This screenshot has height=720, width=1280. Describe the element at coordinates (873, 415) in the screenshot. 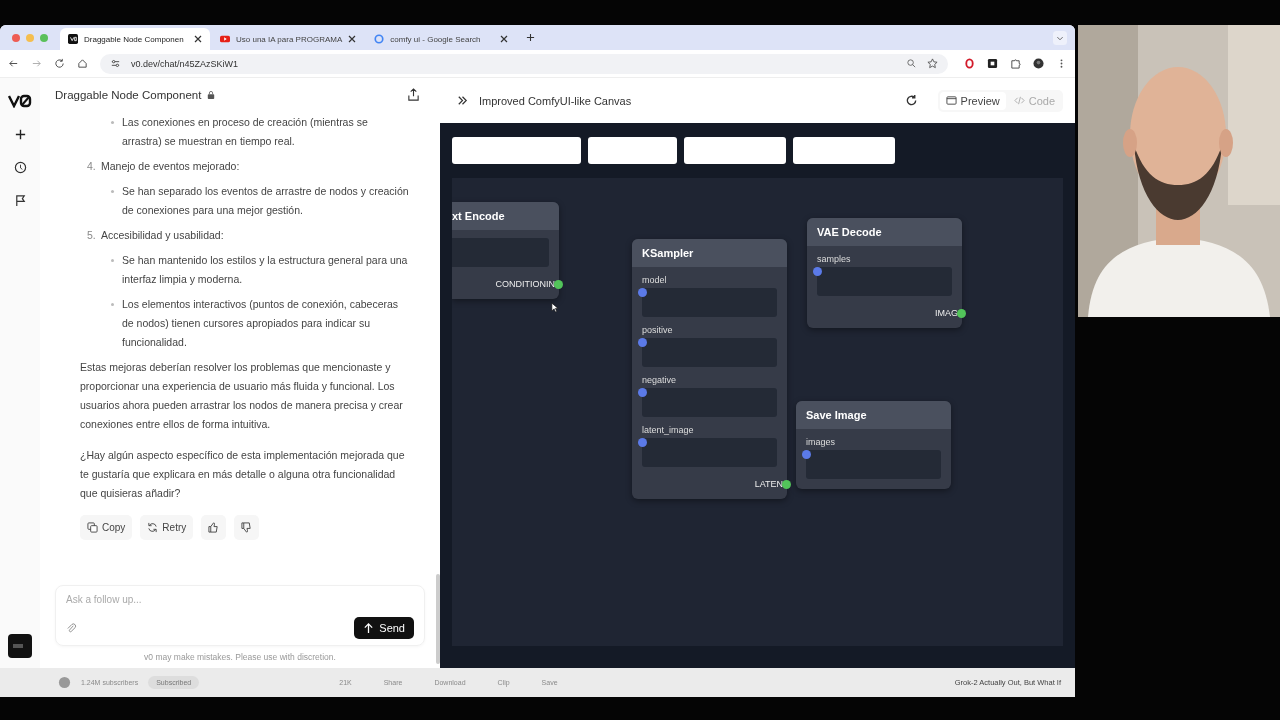

I see `node-title: Save Image` at that location.